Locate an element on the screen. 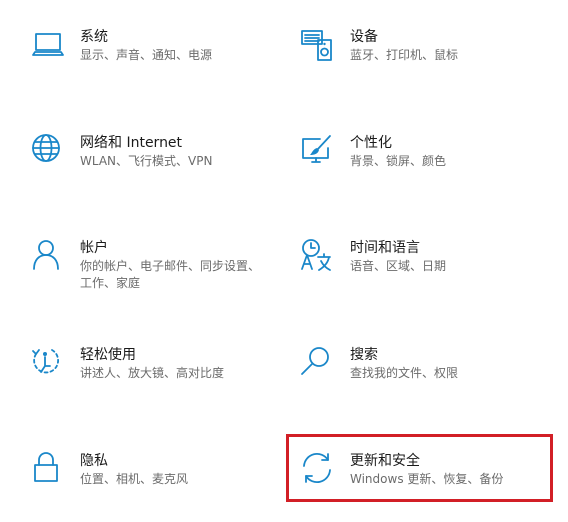 The height and width of the screenshot is (522, 568). globe-icon is located at coordinates (48, 152).